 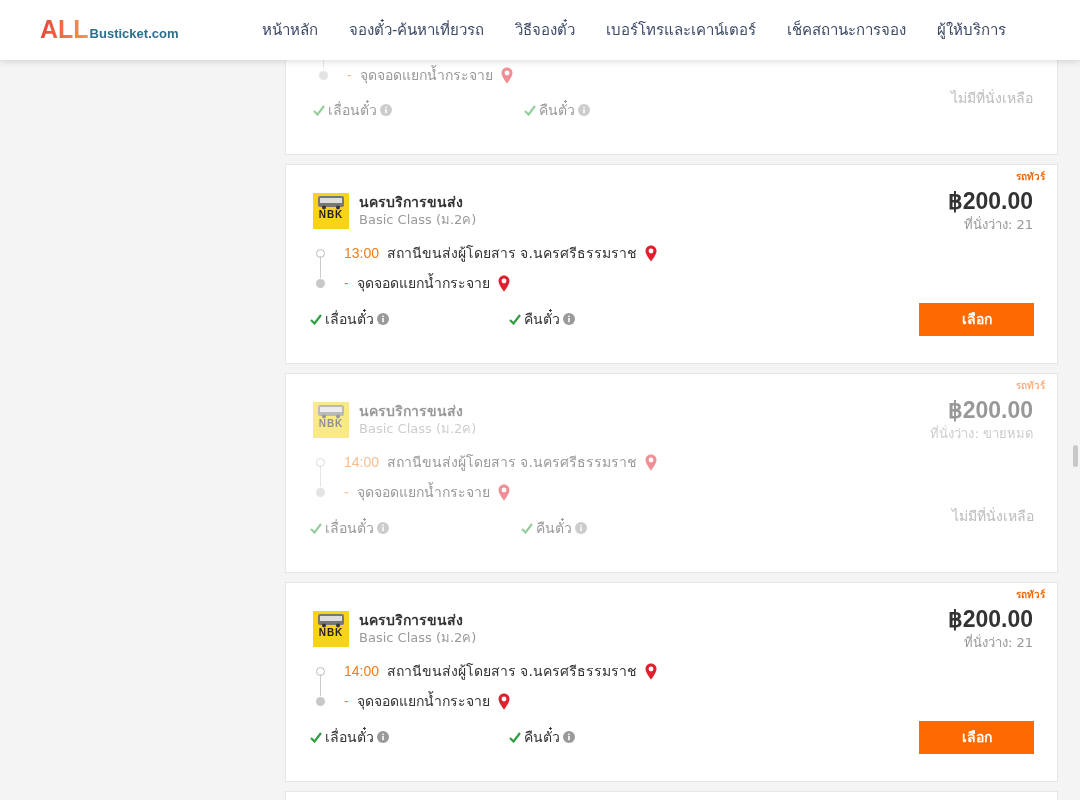 What do you see at coordinates (362, 253) in the screenshot?
I see `departure-time: 13:00` at bounding box center [362, 253].